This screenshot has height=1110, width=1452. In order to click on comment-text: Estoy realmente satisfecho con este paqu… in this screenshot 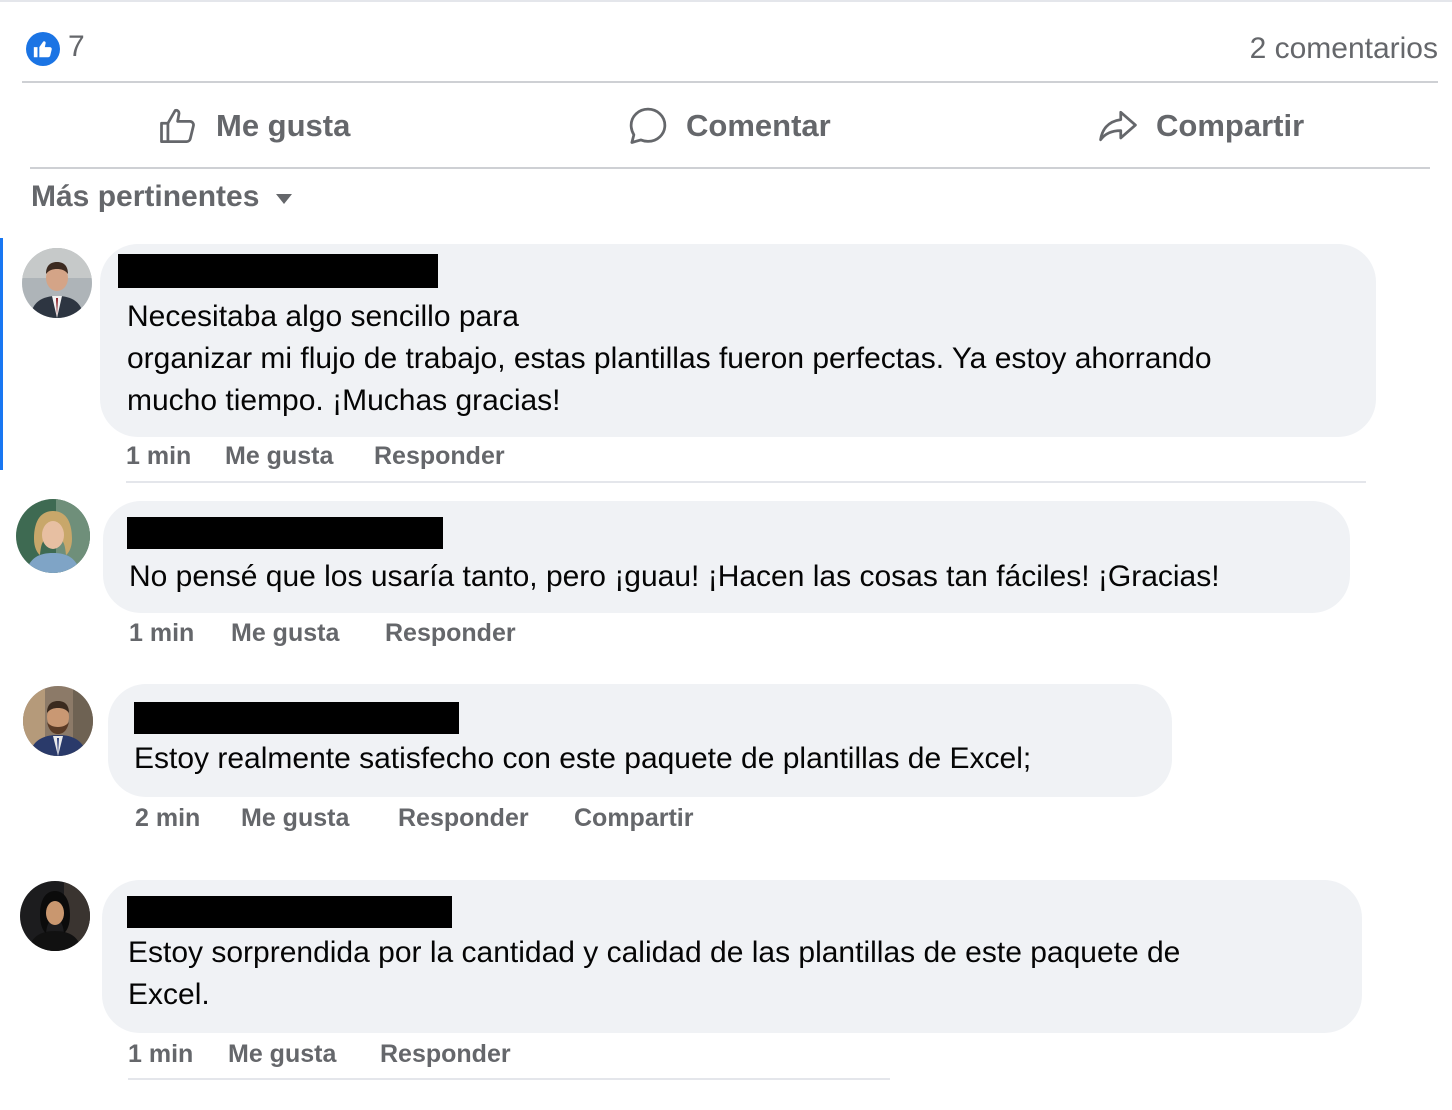, I will do `click(583, 758)`.